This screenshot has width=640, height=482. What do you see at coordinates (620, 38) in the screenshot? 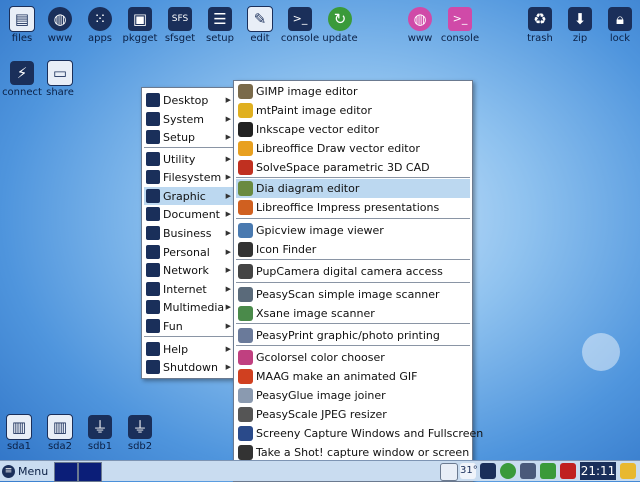
I see `desktop-icon-label: lock` at bounding box center [620, 38].